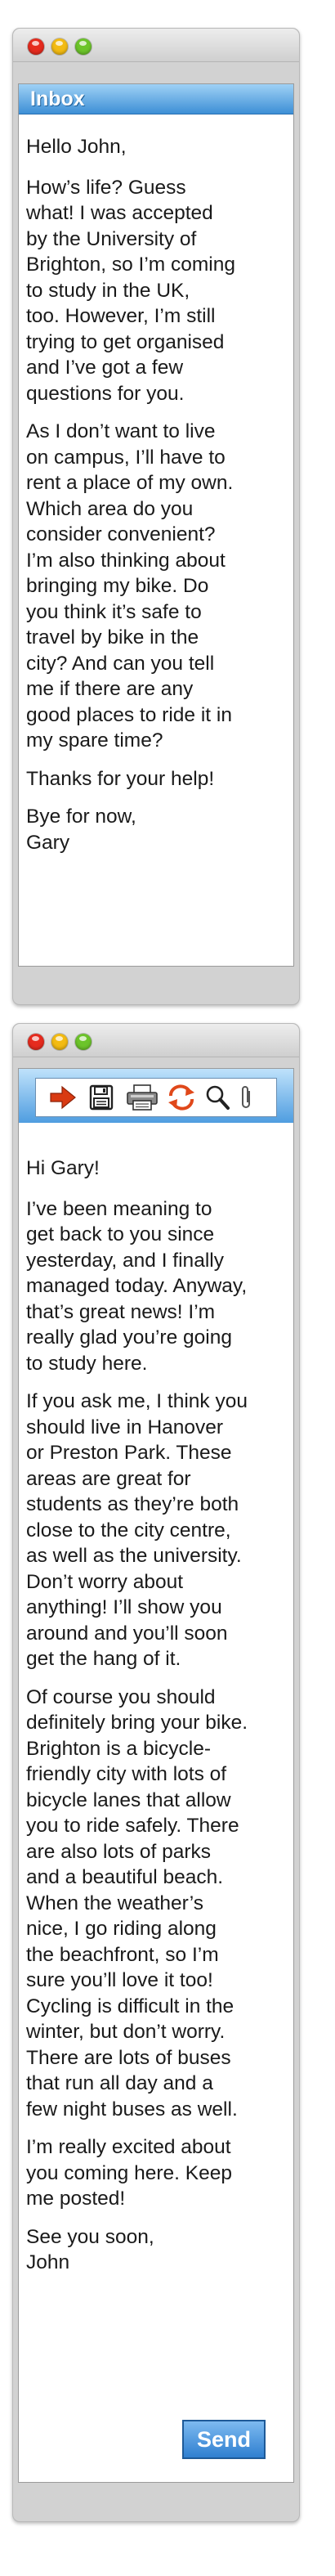  Describe the element at coordinates (120, 1234) in the screenshot. I see `message-line: get back to you since` at that location.